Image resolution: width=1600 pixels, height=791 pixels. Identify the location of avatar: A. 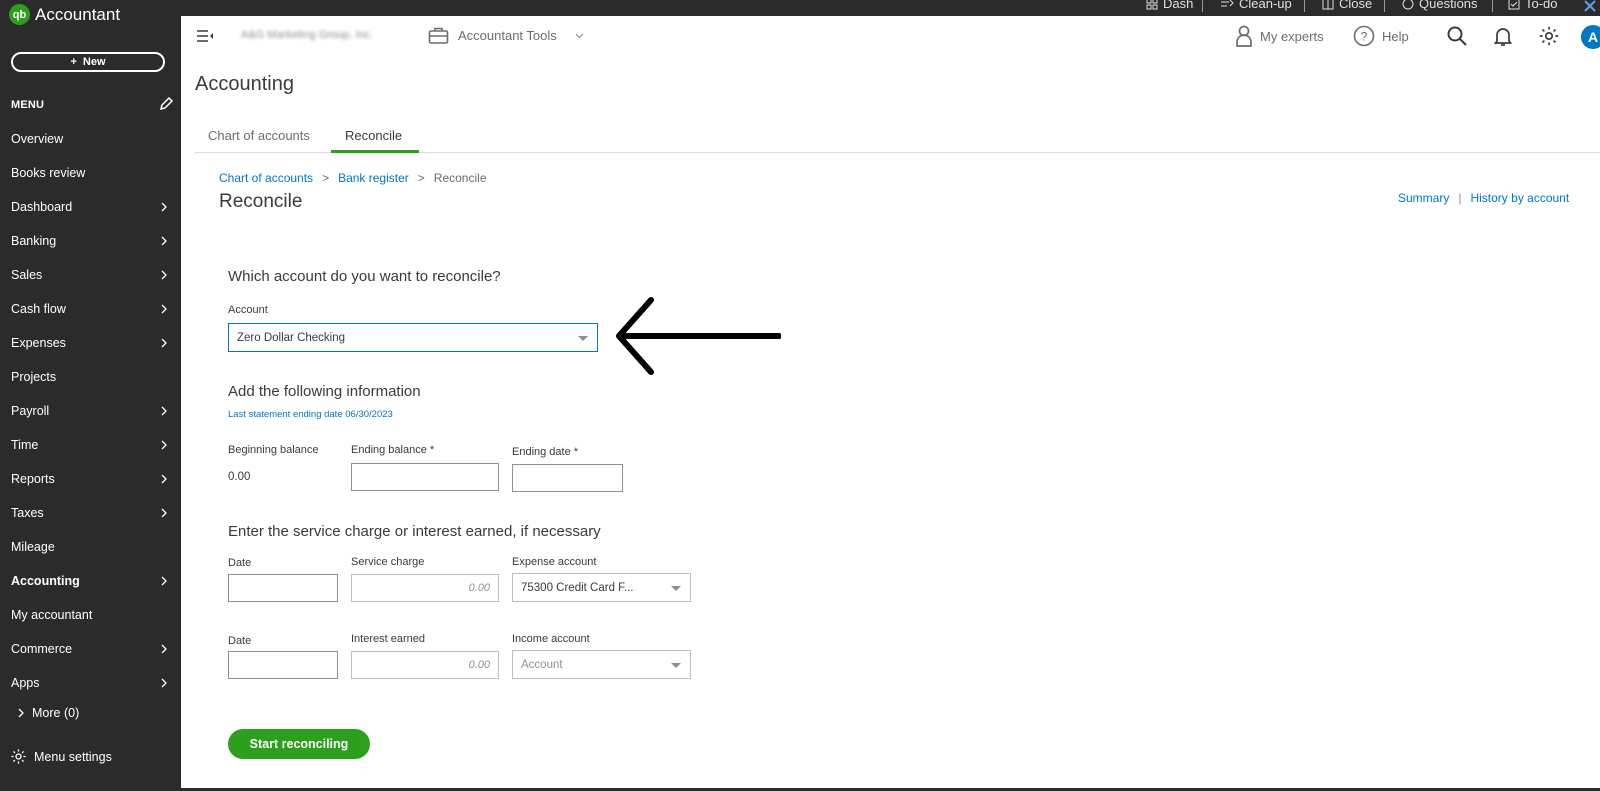
(1590, 37).